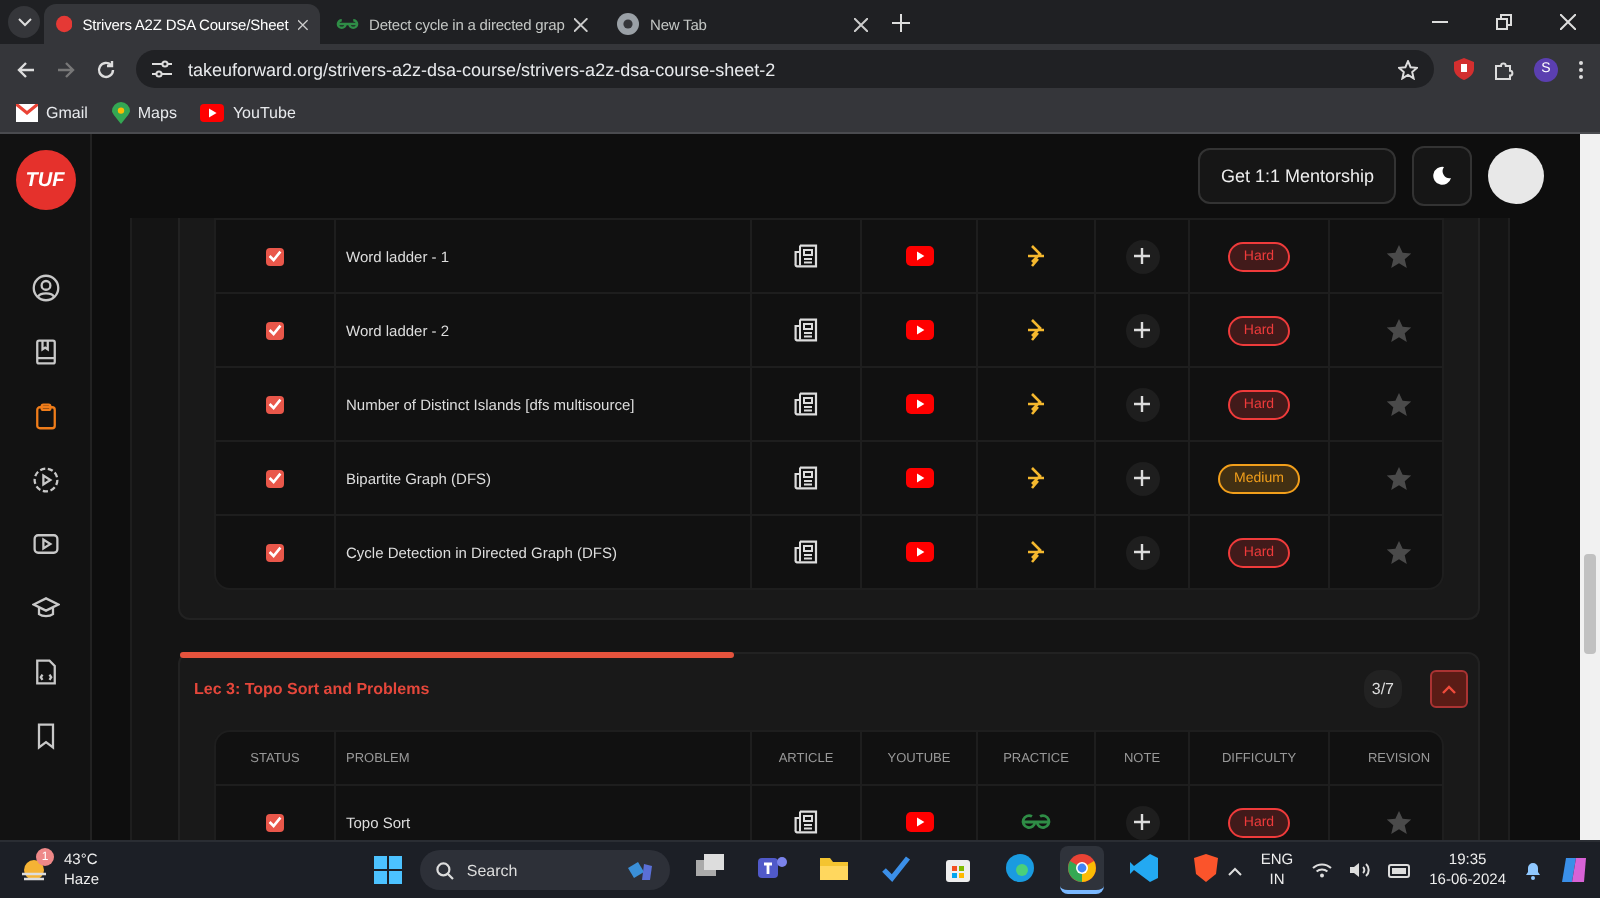 Image resolution: width=1600 pixels, height=898 pixels. What do you see at coordinates (45, 180) in the screenshot?
I see `logo: TUF` at bounding box center [45, 180].